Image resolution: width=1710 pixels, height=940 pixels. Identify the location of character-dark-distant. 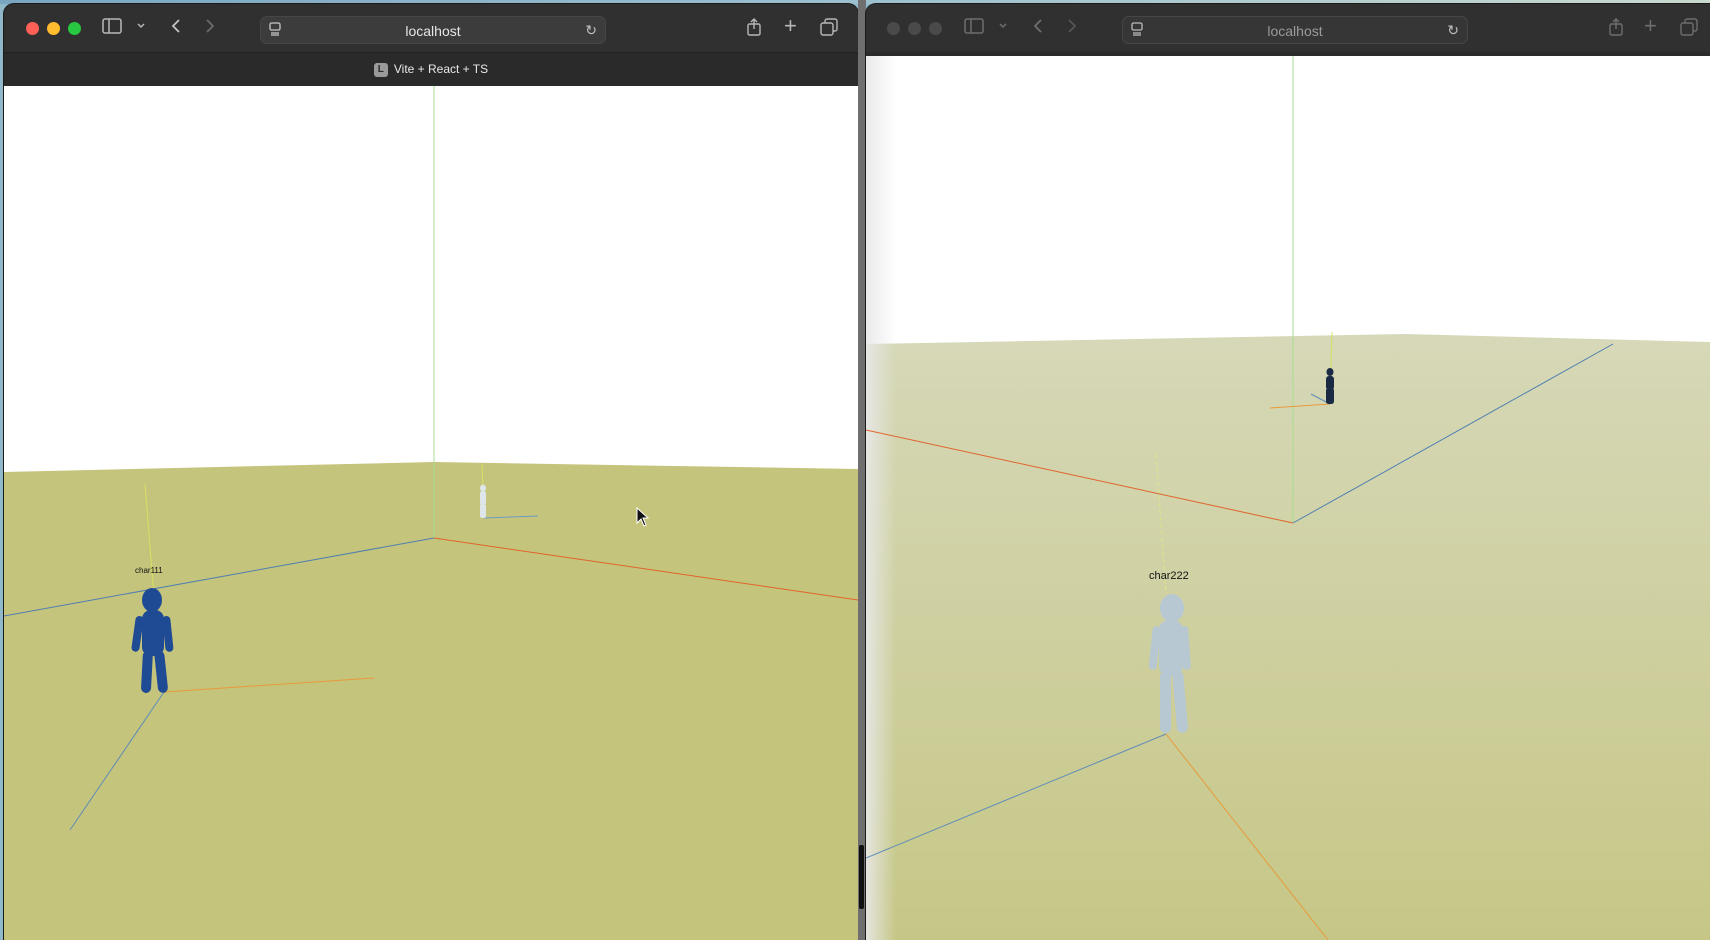
(1330, 386).